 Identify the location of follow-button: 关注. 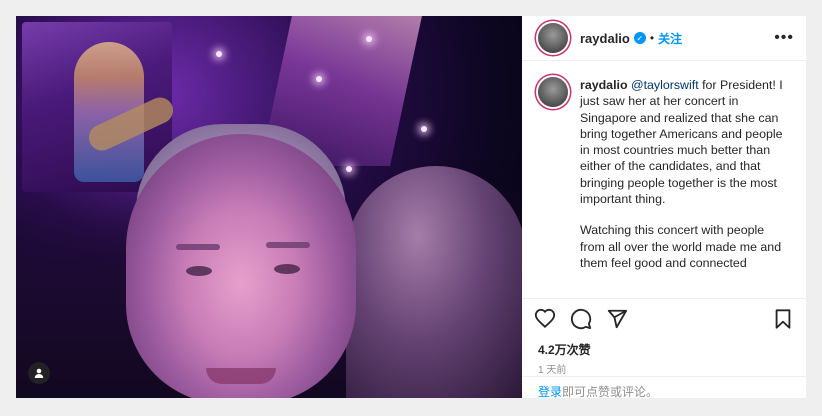
(670, 38).